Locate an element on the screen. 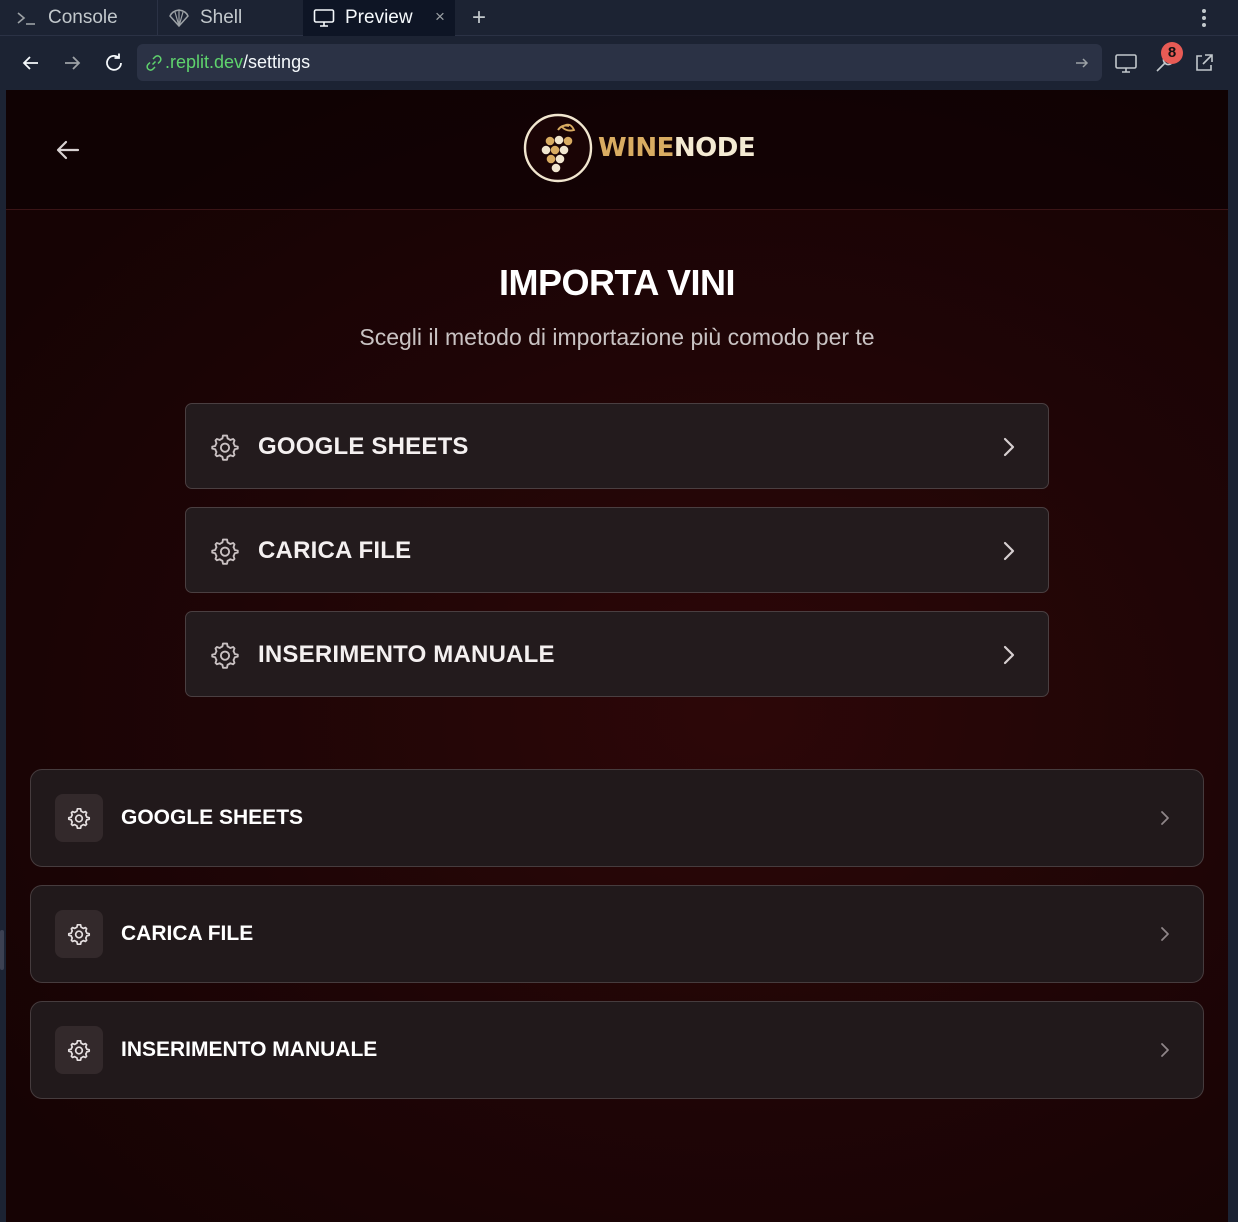  tab-preview-label: Preview is located at coordinates (379, 17).